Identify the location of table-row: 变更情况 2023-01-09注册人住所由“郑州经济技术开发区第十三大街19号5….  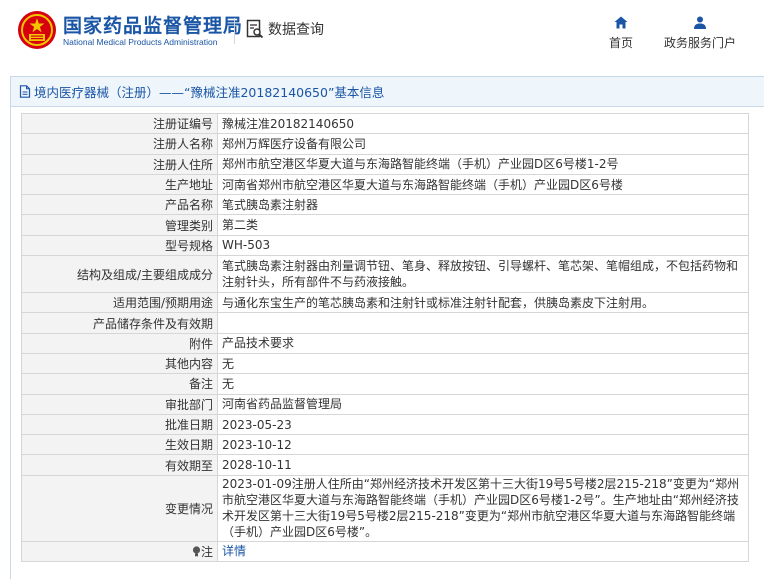
(385, 508).